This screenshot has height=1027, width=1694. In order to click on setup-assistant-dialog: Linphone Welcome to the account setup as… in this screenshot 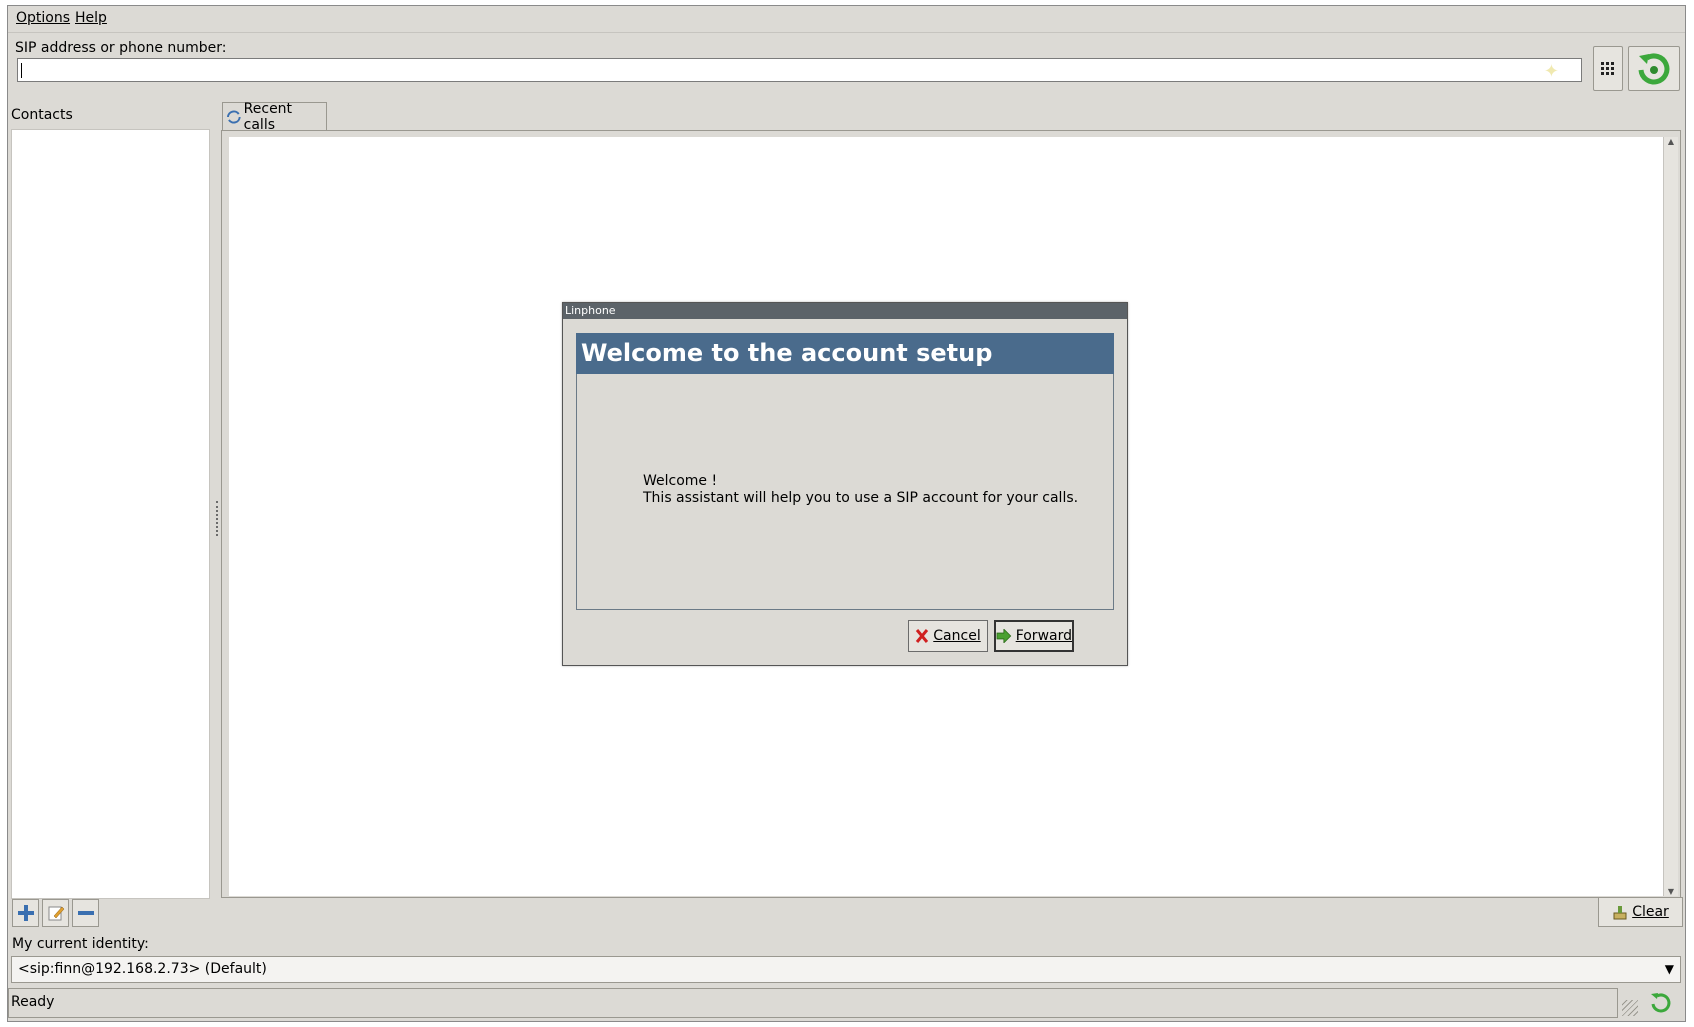, I will do `click(845, 484)`.